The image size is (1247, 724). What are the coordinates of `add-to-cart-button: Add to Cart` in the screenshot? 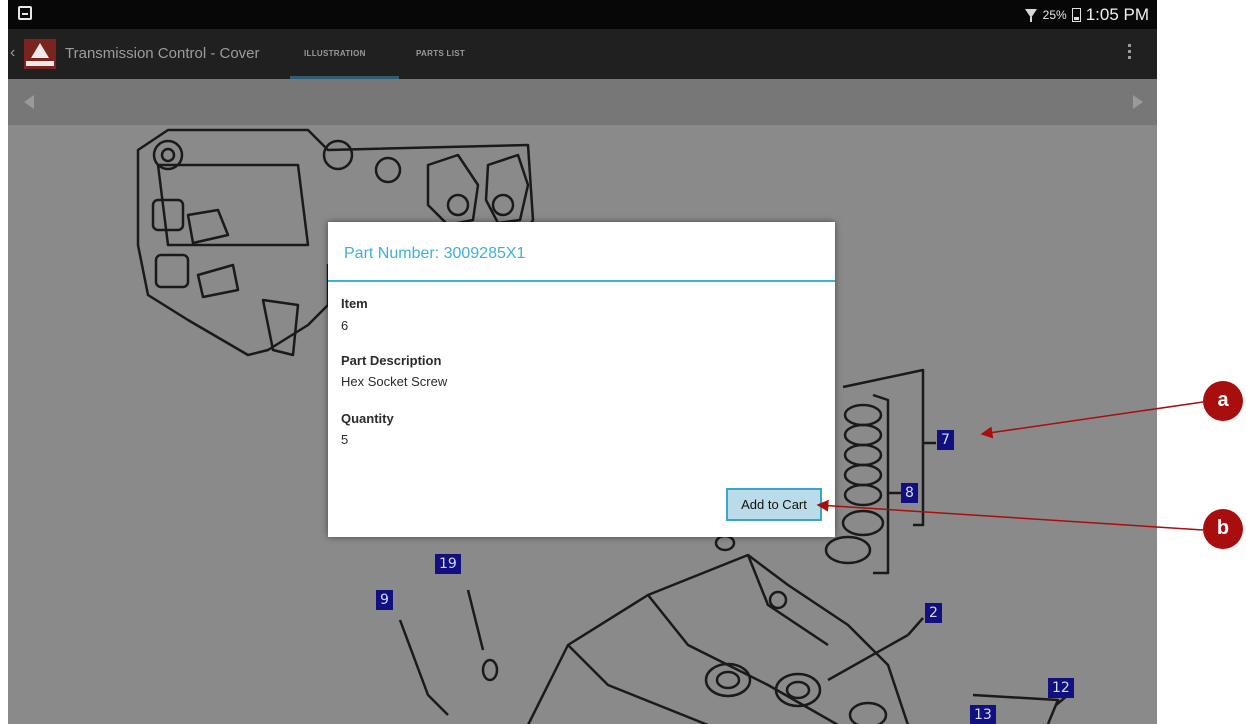 It's located at (774, 504).